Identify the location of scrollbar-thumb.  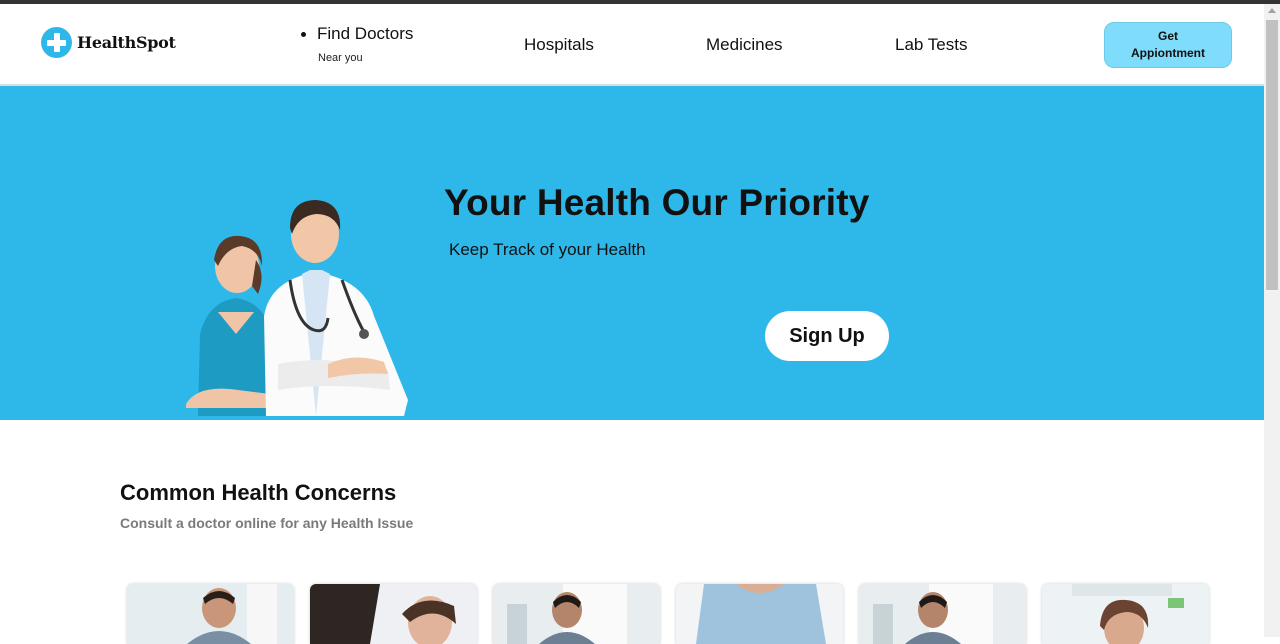
(1272, 155).